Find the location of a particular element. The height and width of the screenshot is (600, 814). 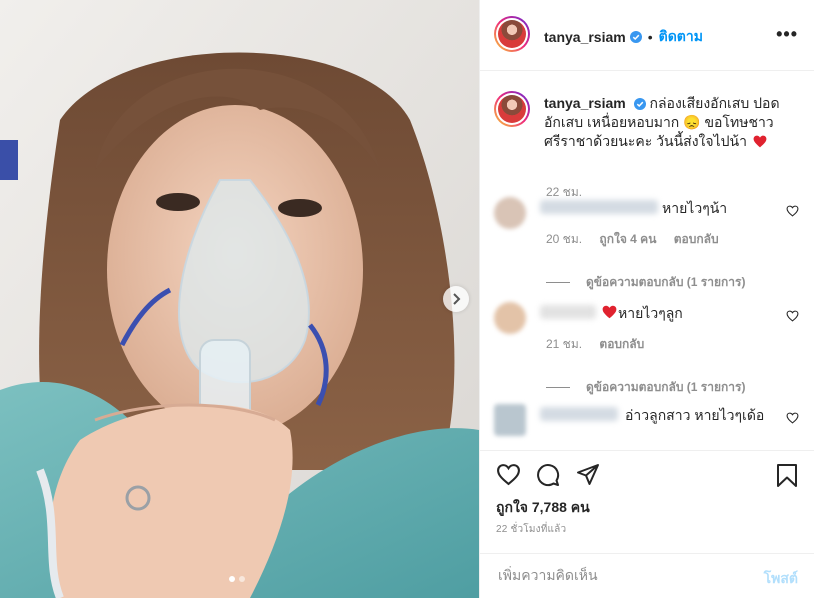

caption-username: tanya_rsiam is located at coordinates (585, 103).